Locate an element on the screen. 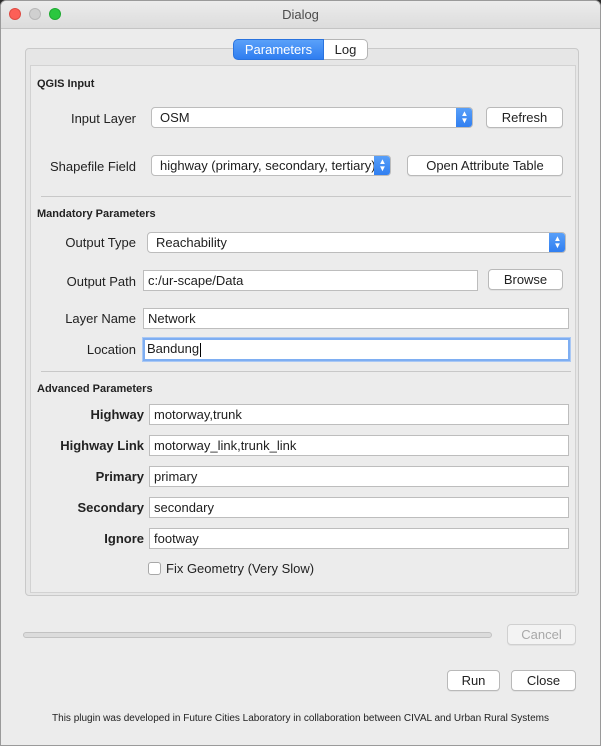 This screenshot has height=746, width=601. highway-label: Highway is located at coordinates (117, 414).